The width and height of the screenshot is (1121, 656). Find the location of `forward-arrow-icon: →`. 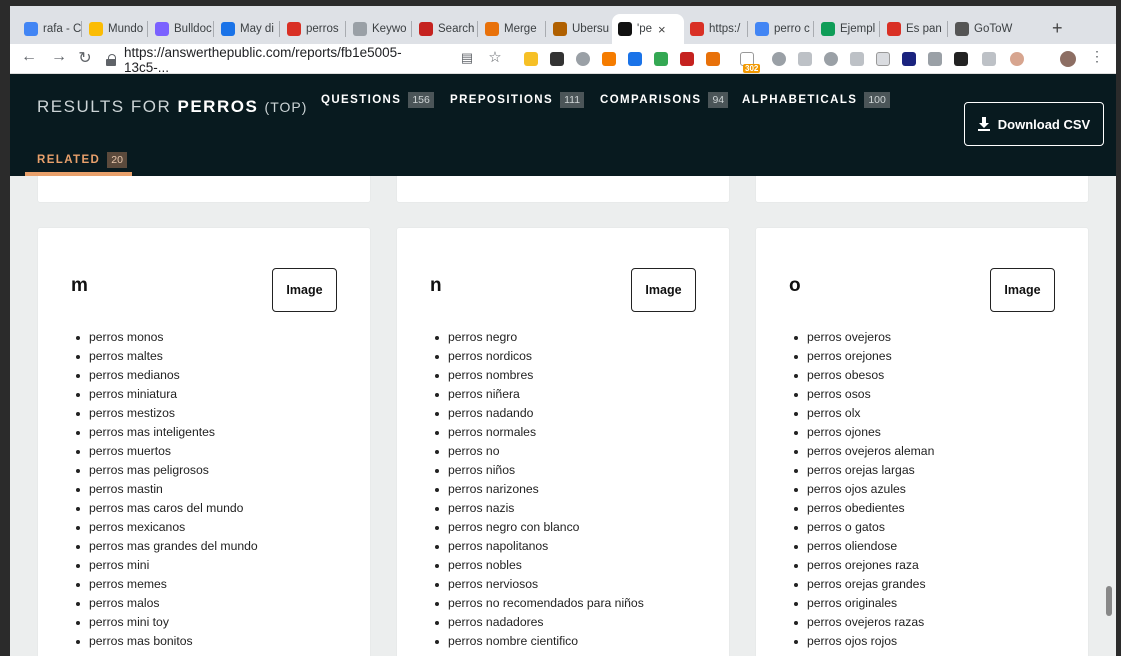

forward-arrow-icon: → is located at coordinates (59, 57).